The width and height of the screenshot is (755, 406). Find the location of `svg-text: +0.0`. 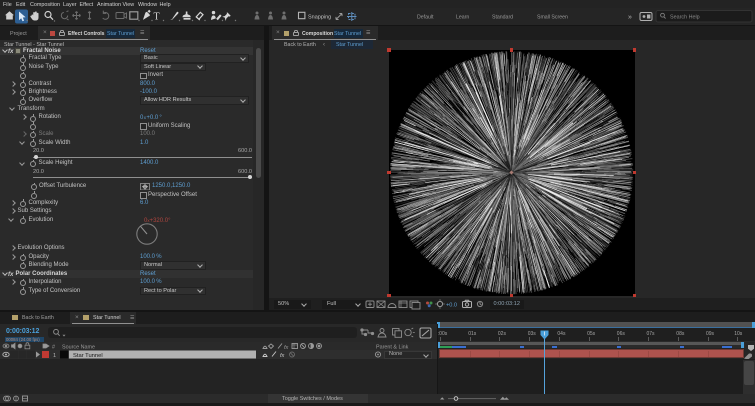

svg-text: +0.0 is located at coordinates (451, 306).